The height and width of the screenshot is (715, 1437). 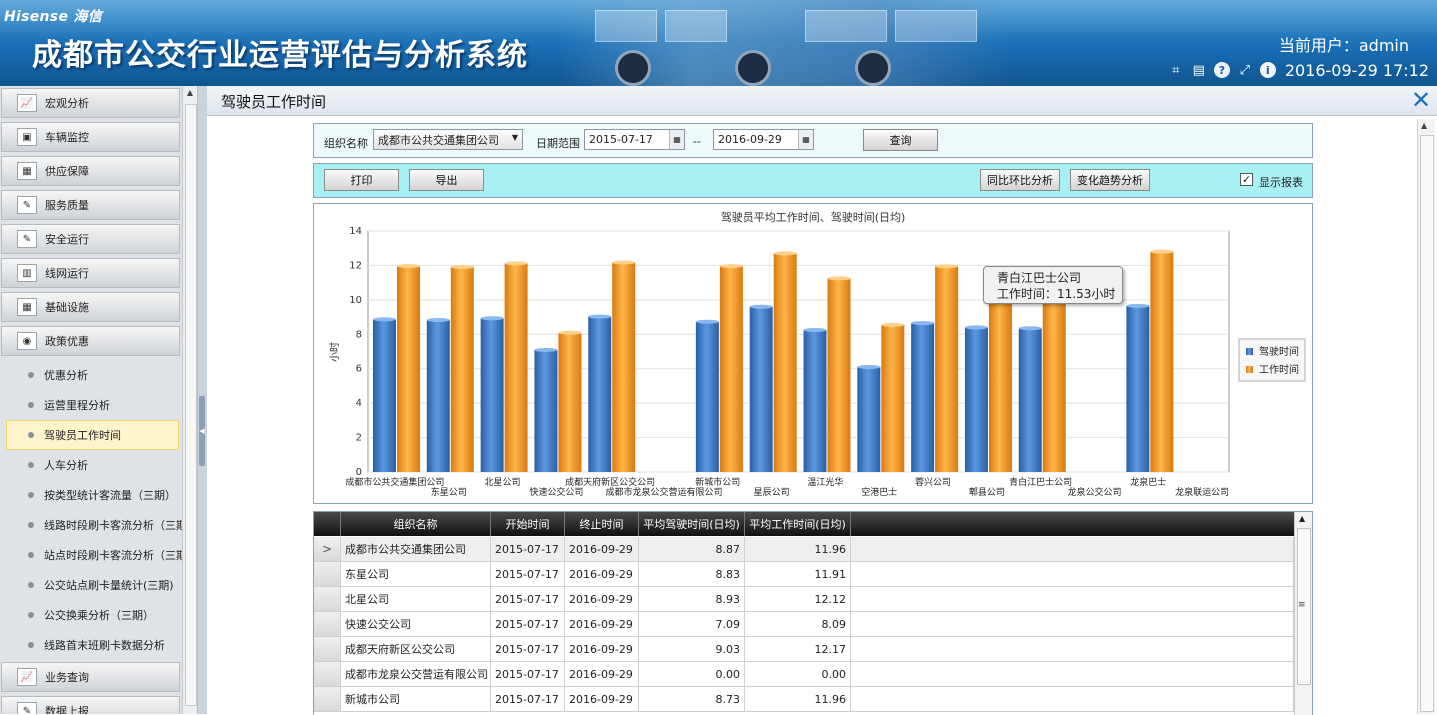 What do you see at coordinates (602, 524) in the screenshot?
I see `col-end: 终止时间` at bounding box center [602, 524].